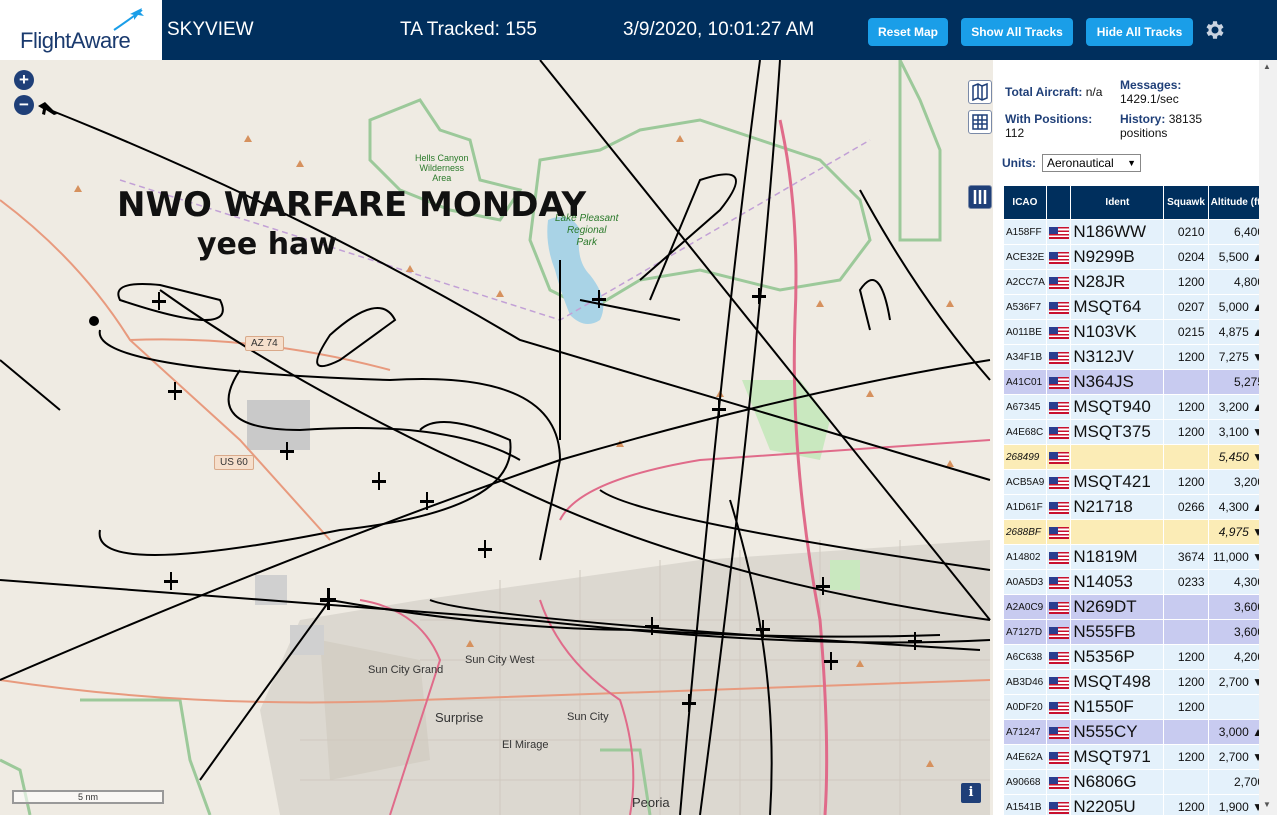  Describe the element at coordinates (1186, 532) in the screenshot. I see `squawk-cell` at that location.